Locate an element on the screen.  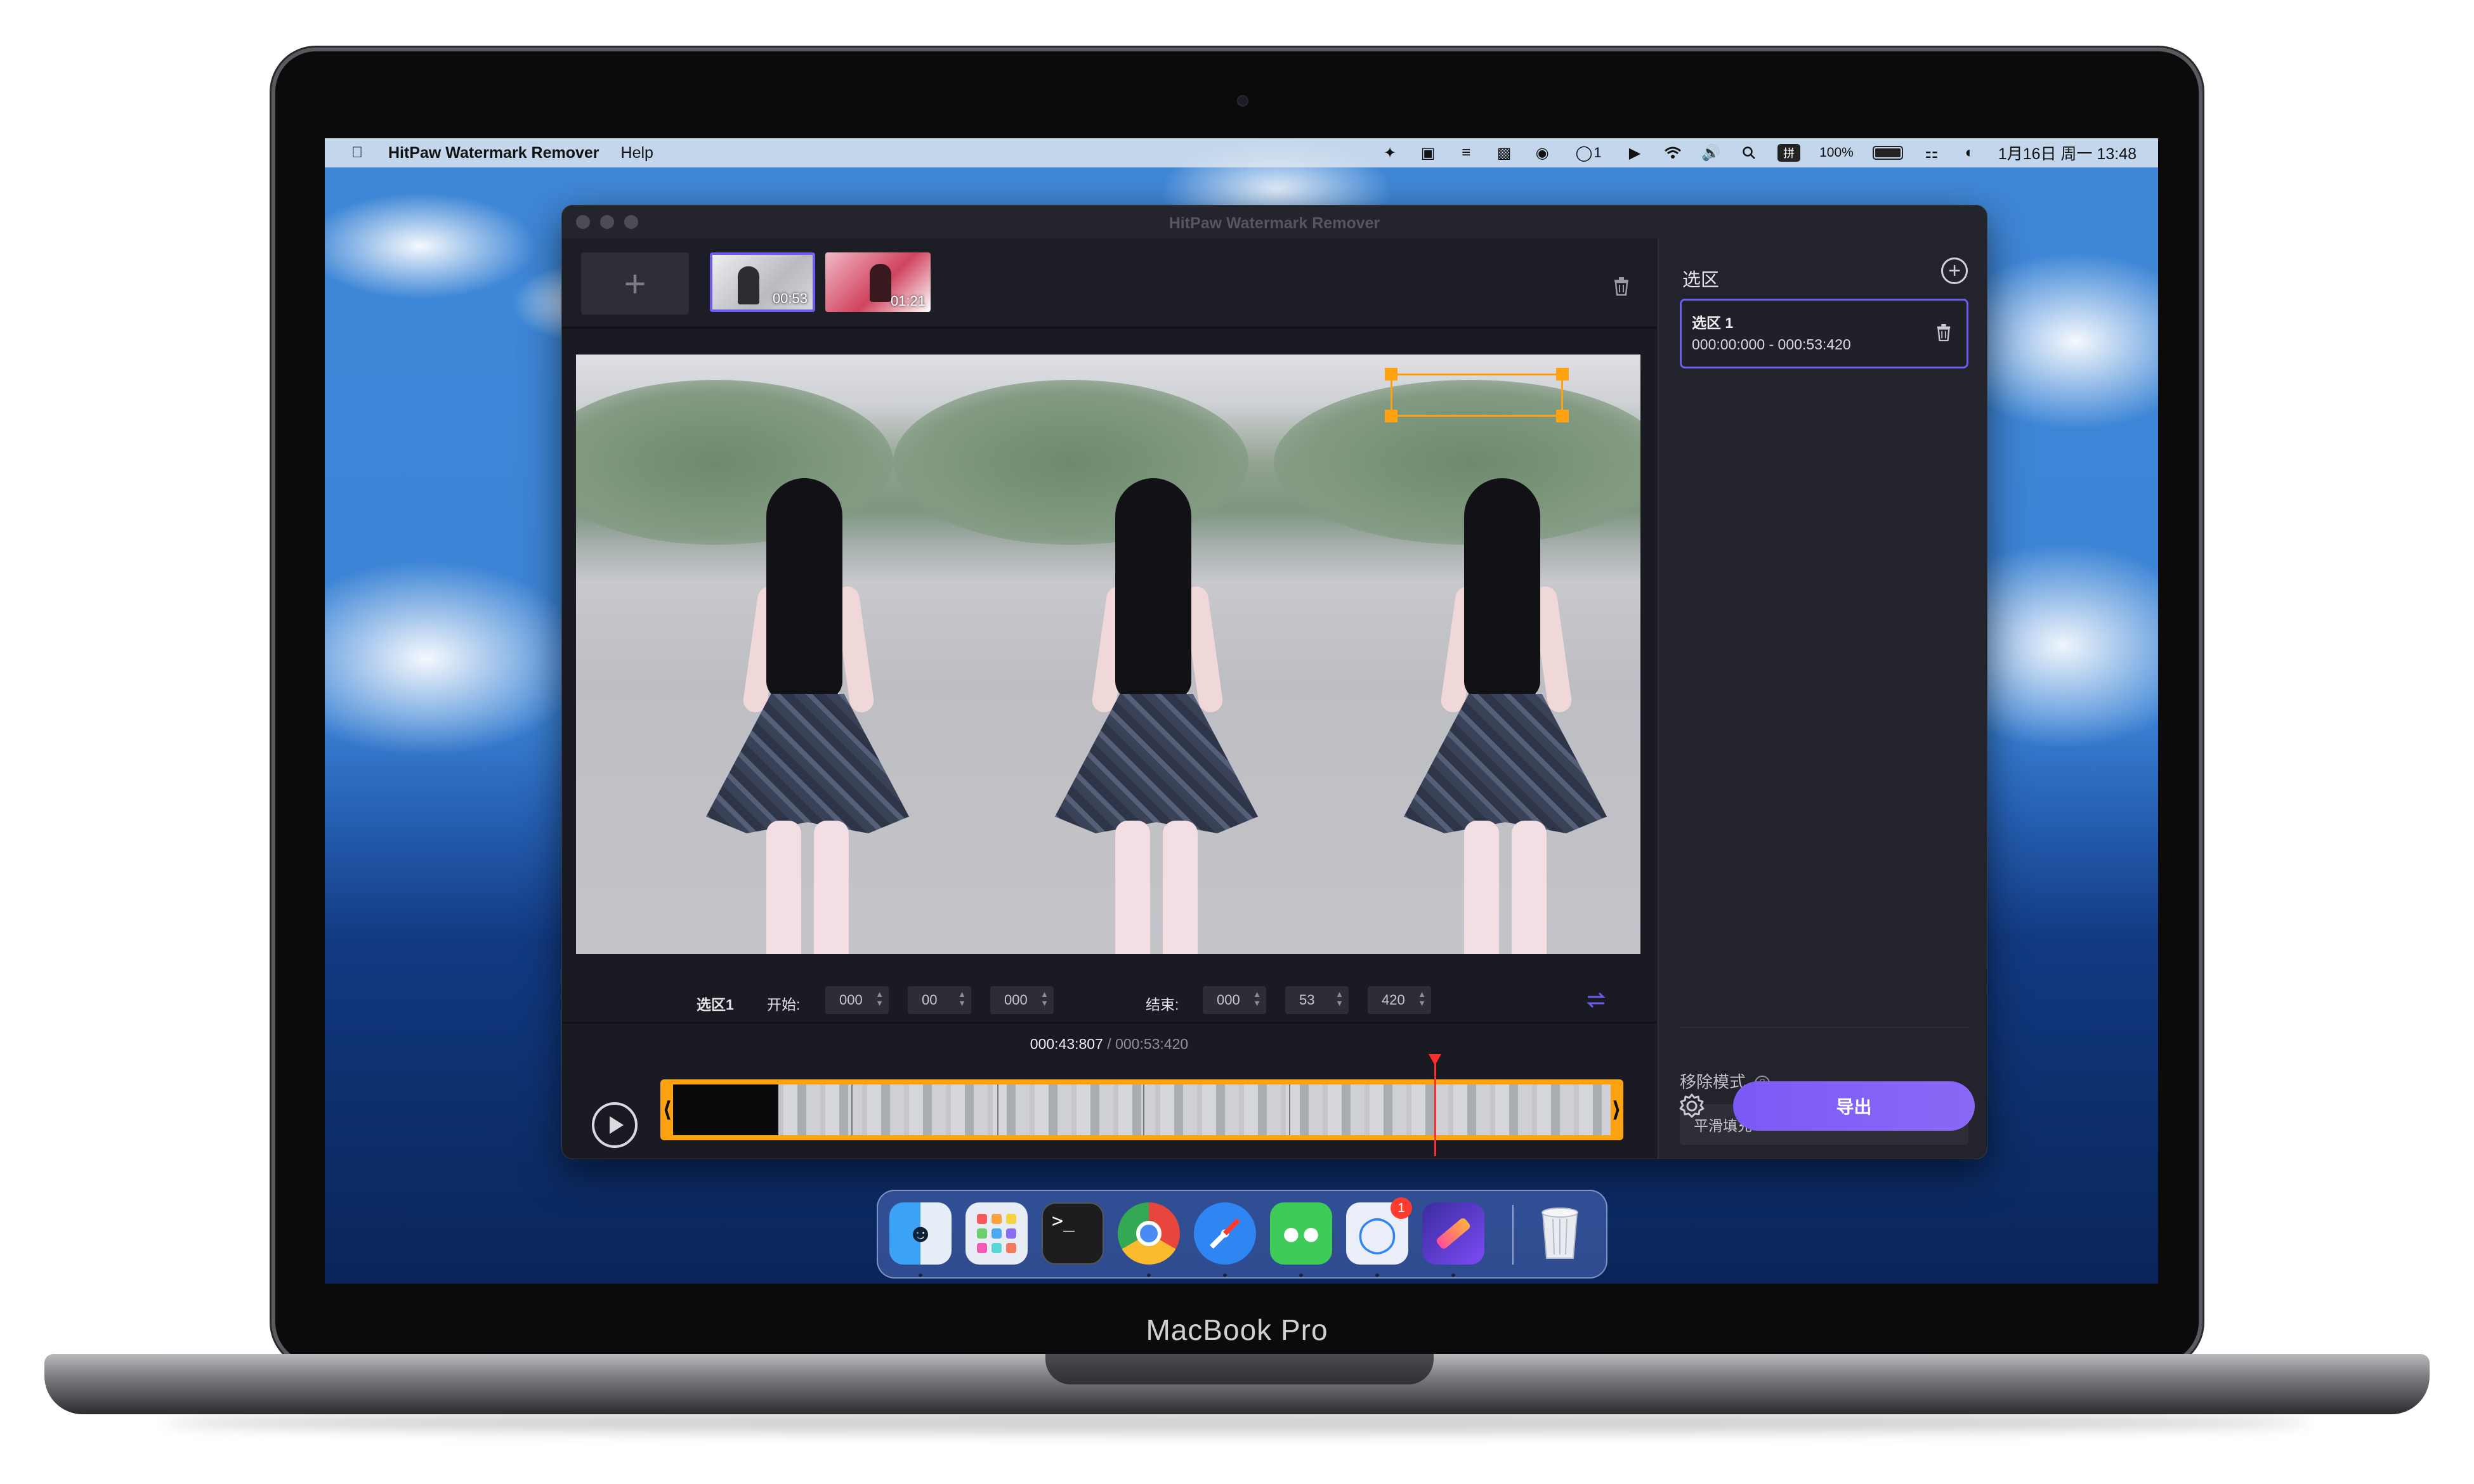
start-label: 开始: is located at coordinates (784, 1004).